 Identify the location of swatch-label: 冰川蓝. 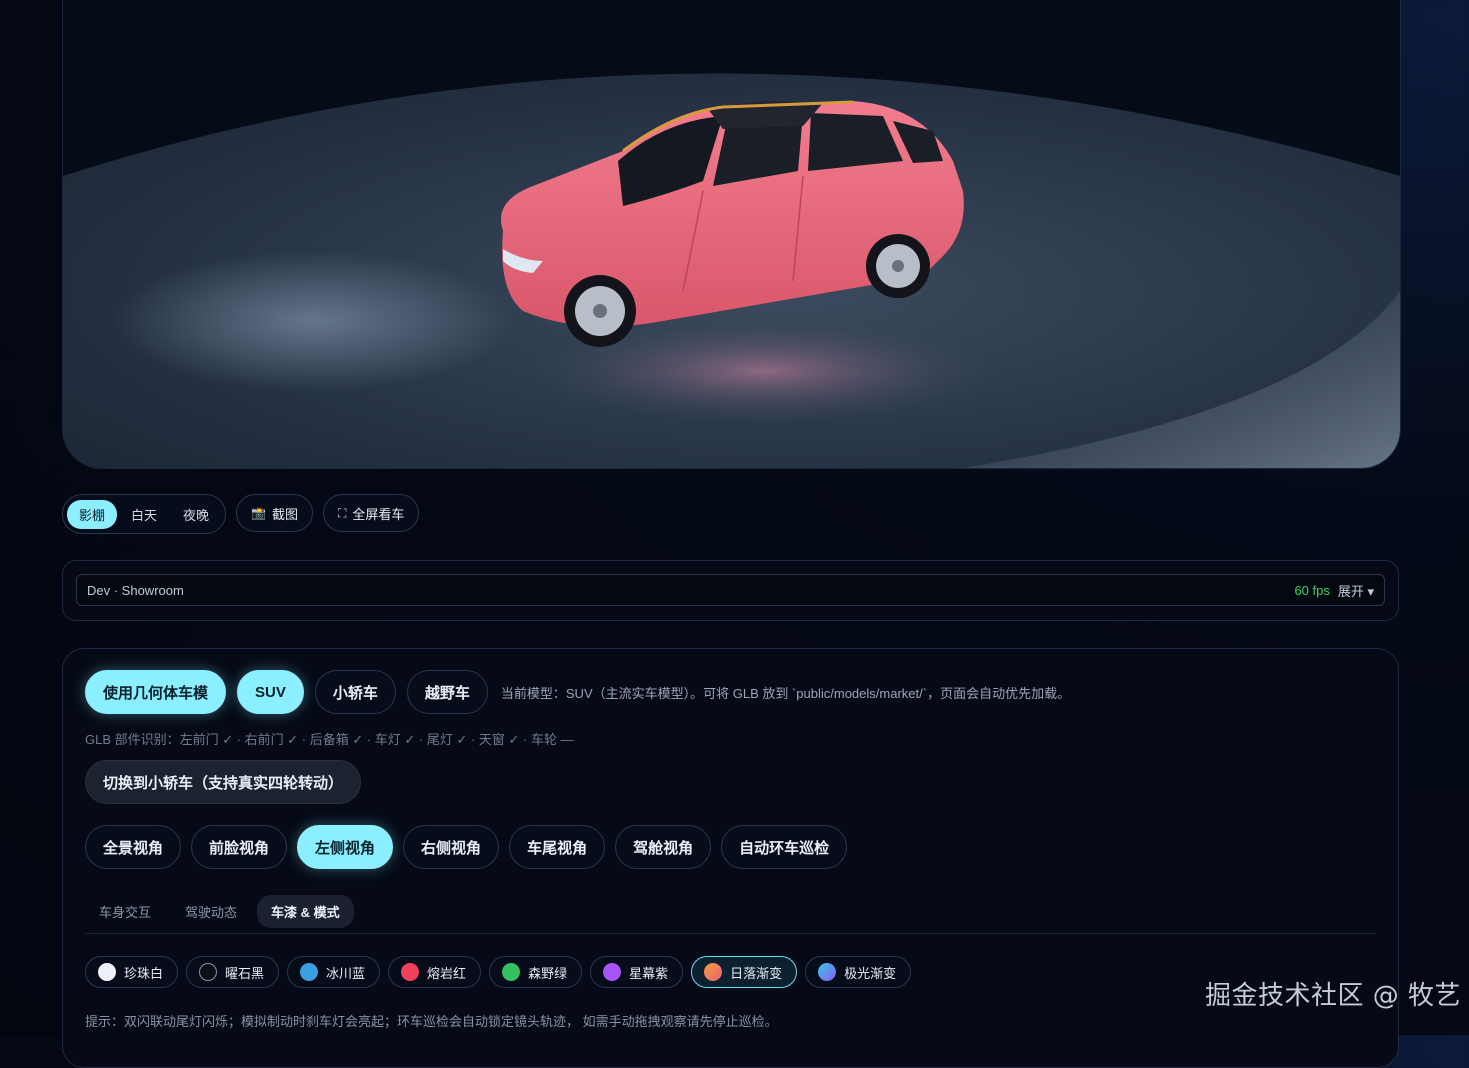
(346, 973).